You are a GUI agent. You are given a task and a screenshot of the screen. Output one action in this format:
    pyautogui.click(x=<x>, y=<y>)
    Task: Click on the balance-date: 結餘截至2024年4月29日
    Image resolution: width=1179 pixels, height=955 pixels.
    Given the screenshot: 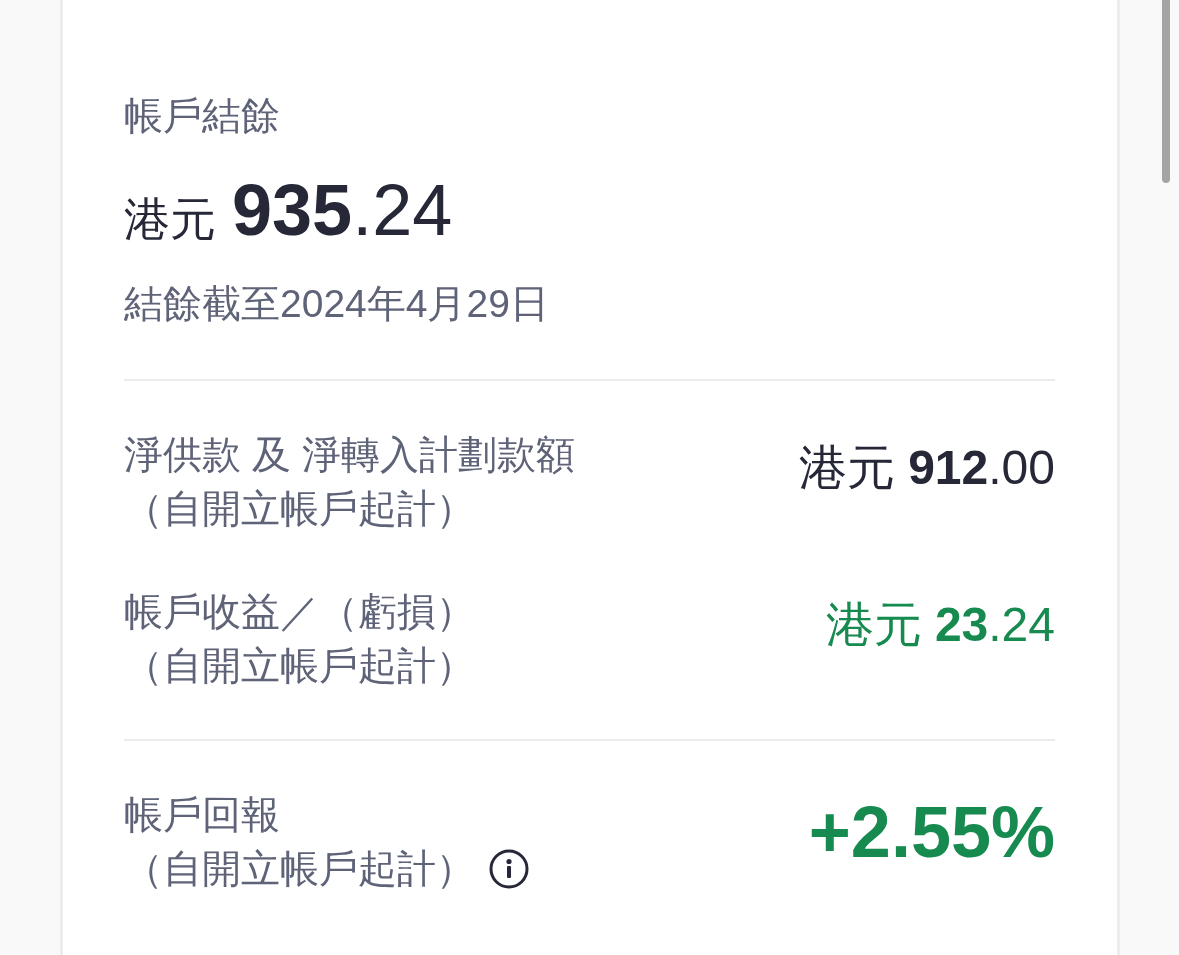 What is the action you would take?
    pyautogui.click(x=337, y=304)
    